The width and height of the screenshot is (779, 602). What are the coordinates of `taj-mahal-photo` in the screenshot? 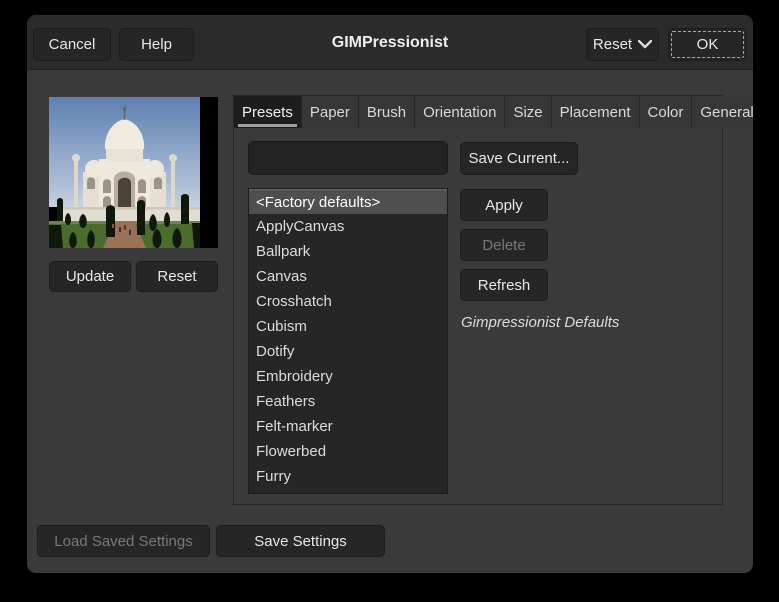 It's located at (124, 172).